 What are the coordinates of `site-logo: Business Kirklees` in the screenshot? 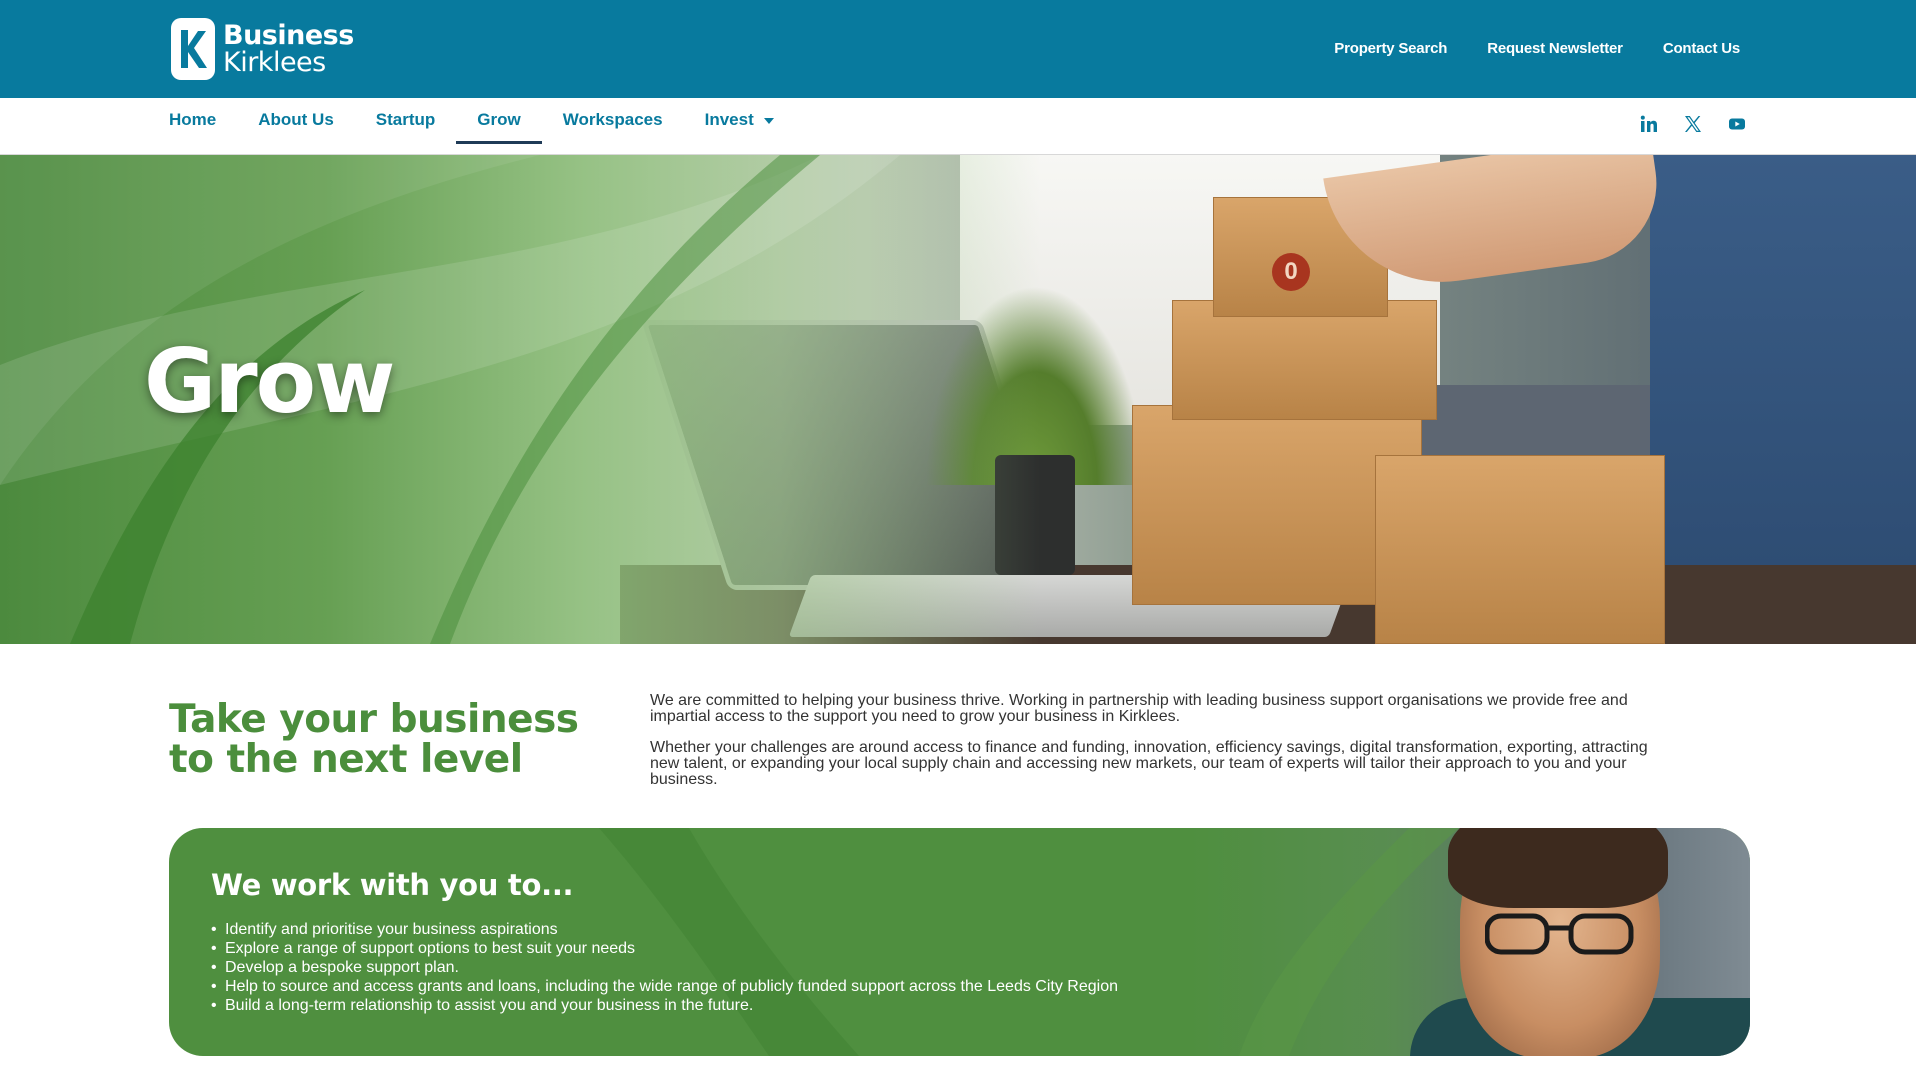 It's located at (262, 49).